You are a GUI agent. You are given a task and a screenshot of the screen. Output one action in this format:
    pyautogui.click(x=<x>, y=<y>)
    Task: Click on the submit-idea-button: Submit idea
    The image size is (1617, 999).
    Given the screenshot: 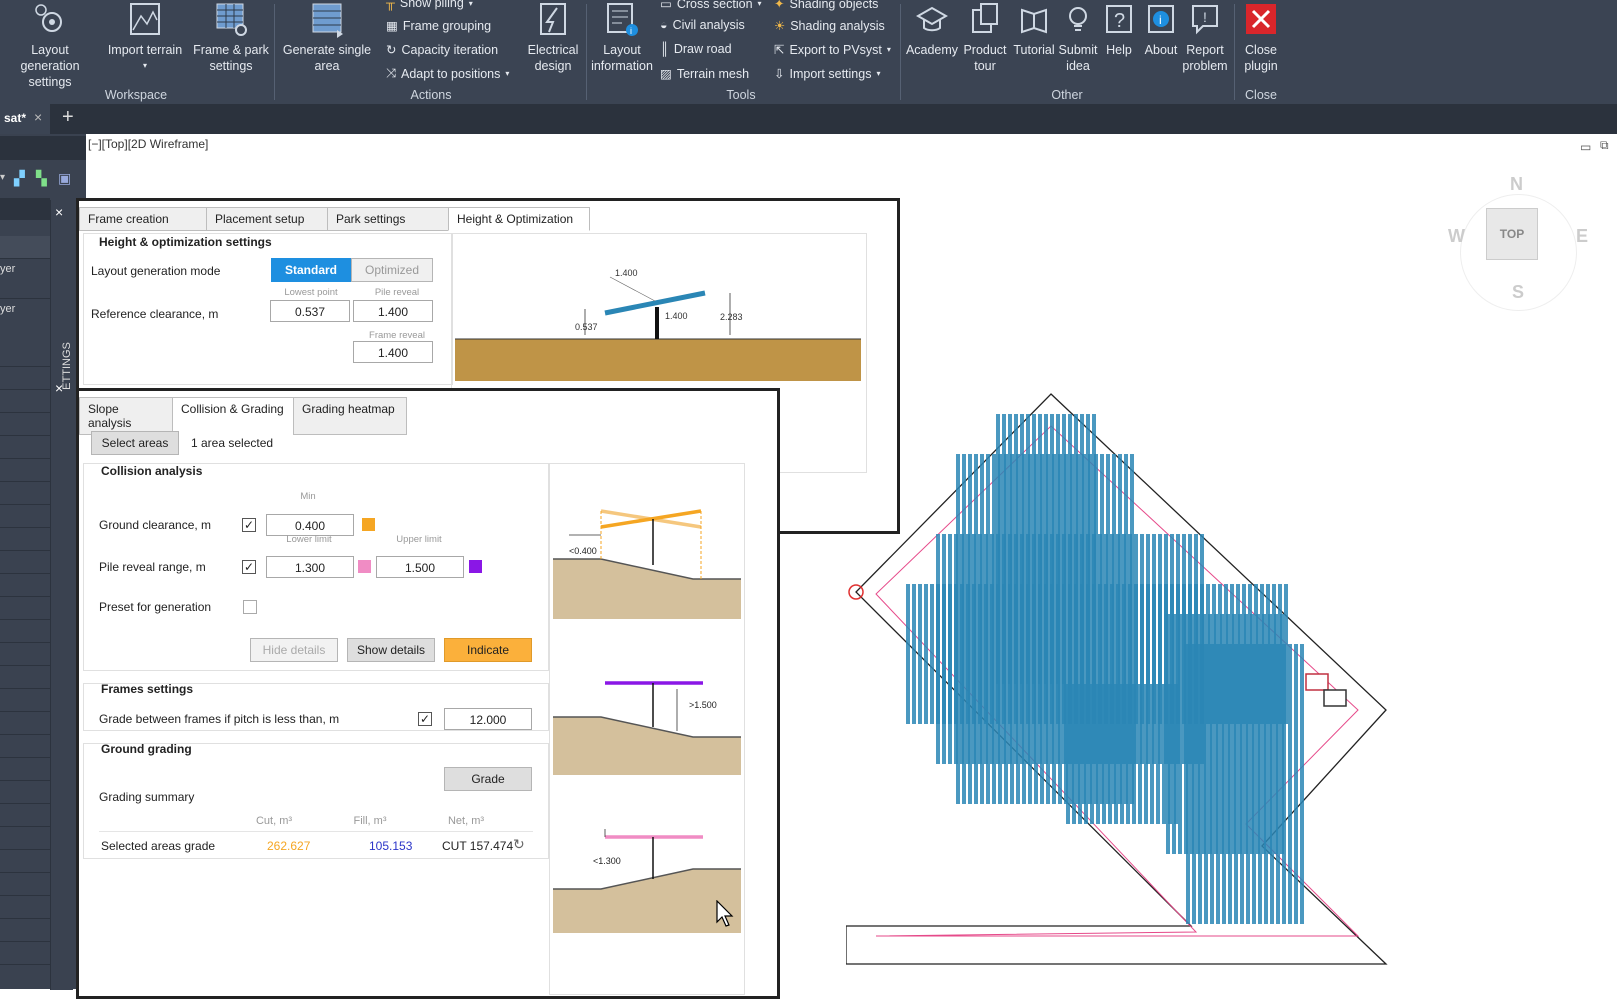 What is the action you would take?
    pyautogui.click(x=1078, y=37)
    